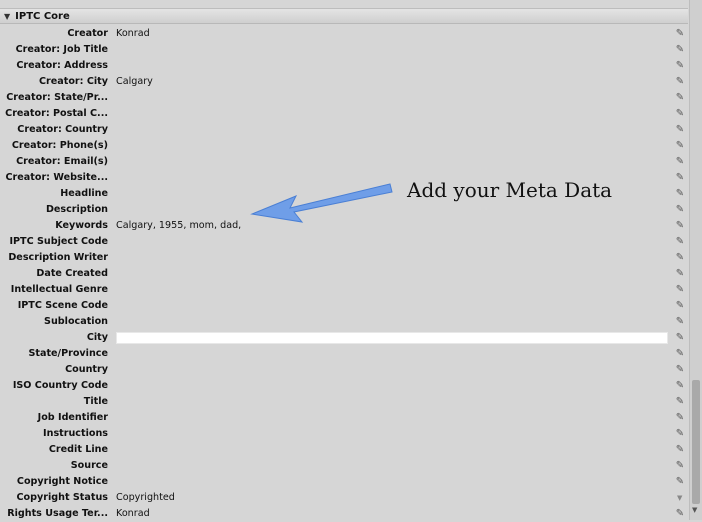 This screenshot has width=702, height=522. What do you see at coordinates (344, 306) in the screenshot?
I see `row-iptc-scene-code: IPTC Scene Code ✎` at bounding box center [344, 306].